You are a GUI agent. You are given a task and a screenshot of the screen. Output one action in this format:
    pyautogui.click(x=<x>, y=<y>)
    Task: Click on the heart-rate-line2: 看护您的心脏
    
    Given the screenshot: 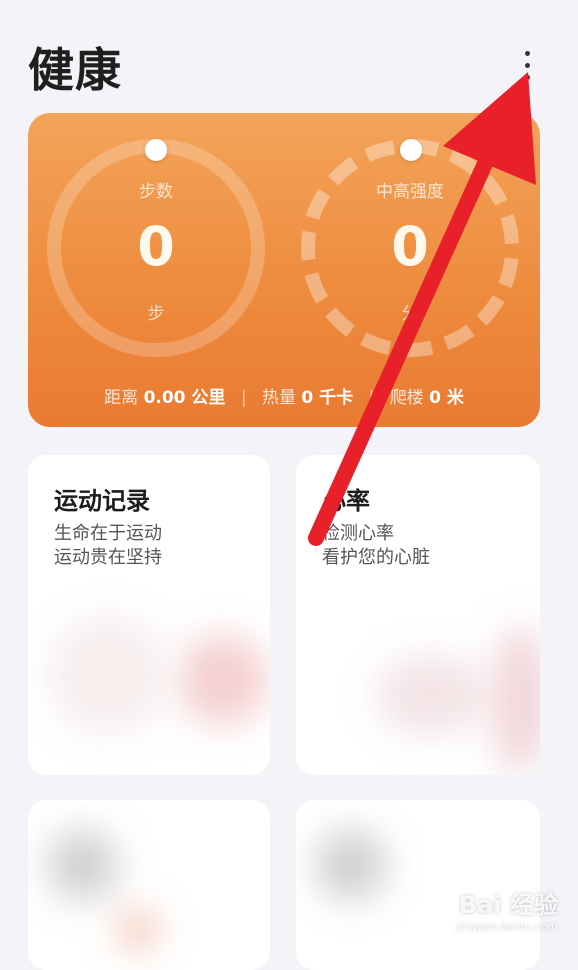 What is the action you would take?
    pyautogui.click(x=376, y=557)
    